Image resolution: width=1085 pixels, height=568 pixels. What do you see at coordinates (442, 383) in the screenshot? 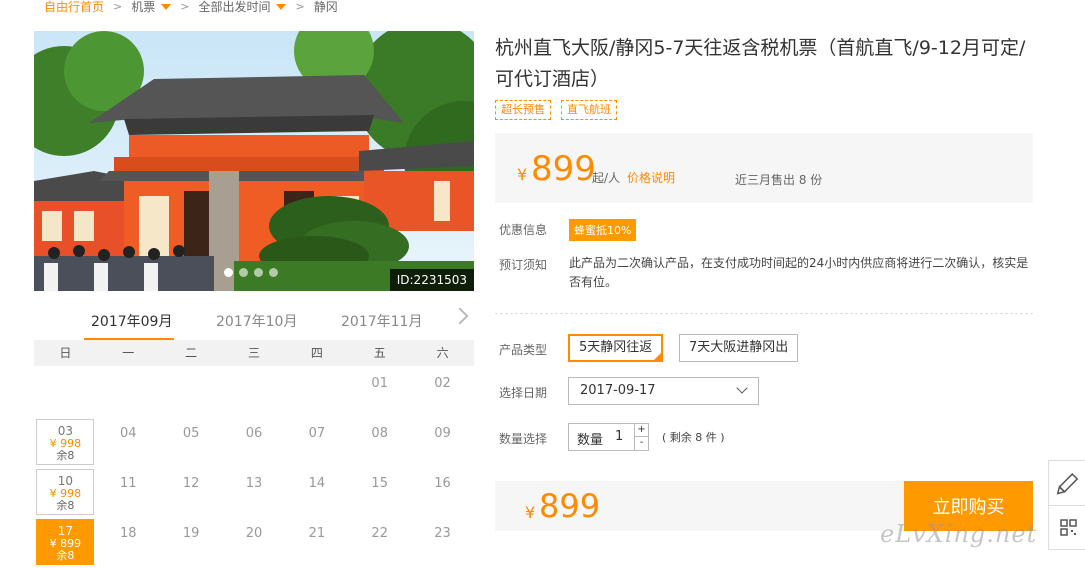
I see `day-number: 02` at bounding box center [442, 383].